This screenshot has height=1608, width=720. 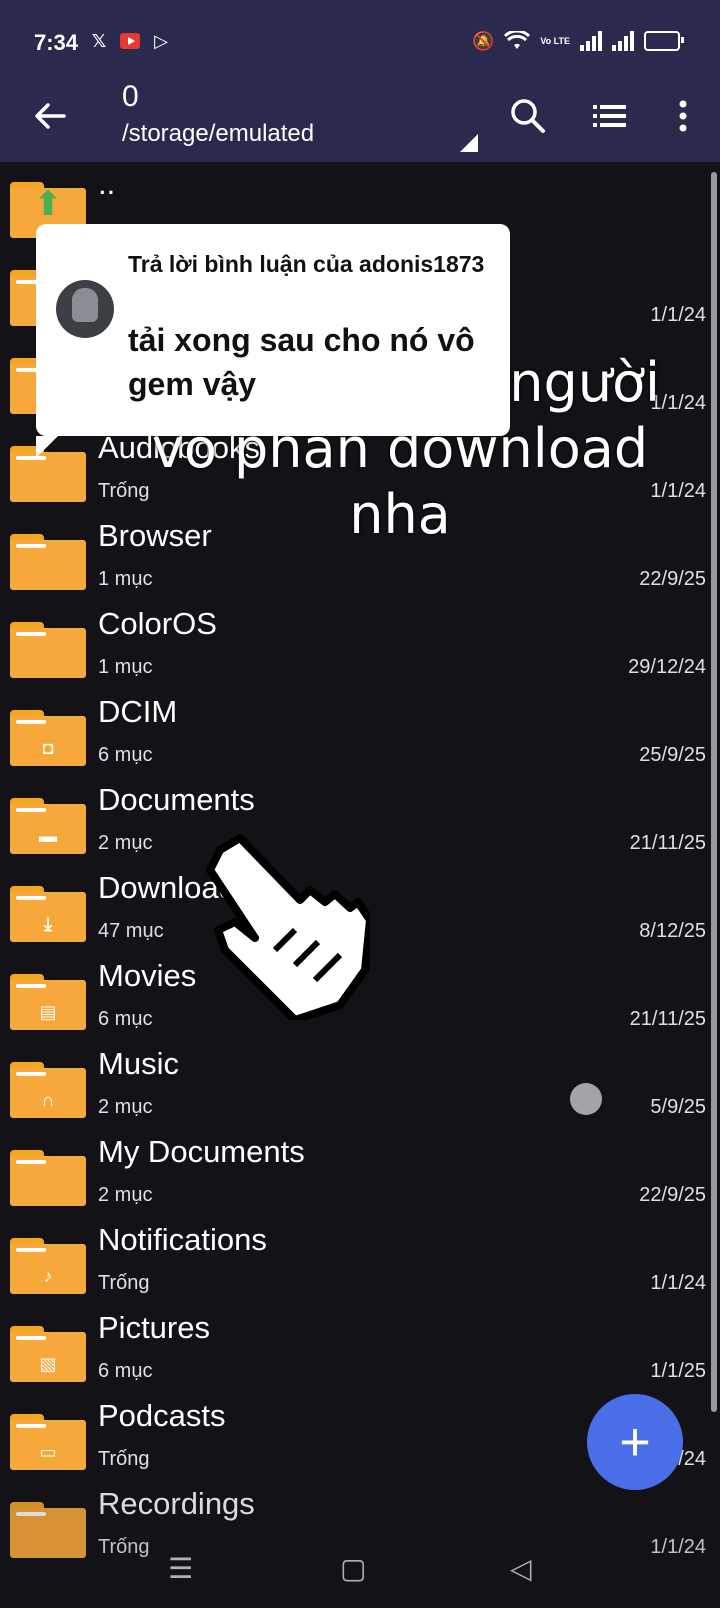 I want to click on camera-icon: ◘, so click(x=48, y=747).